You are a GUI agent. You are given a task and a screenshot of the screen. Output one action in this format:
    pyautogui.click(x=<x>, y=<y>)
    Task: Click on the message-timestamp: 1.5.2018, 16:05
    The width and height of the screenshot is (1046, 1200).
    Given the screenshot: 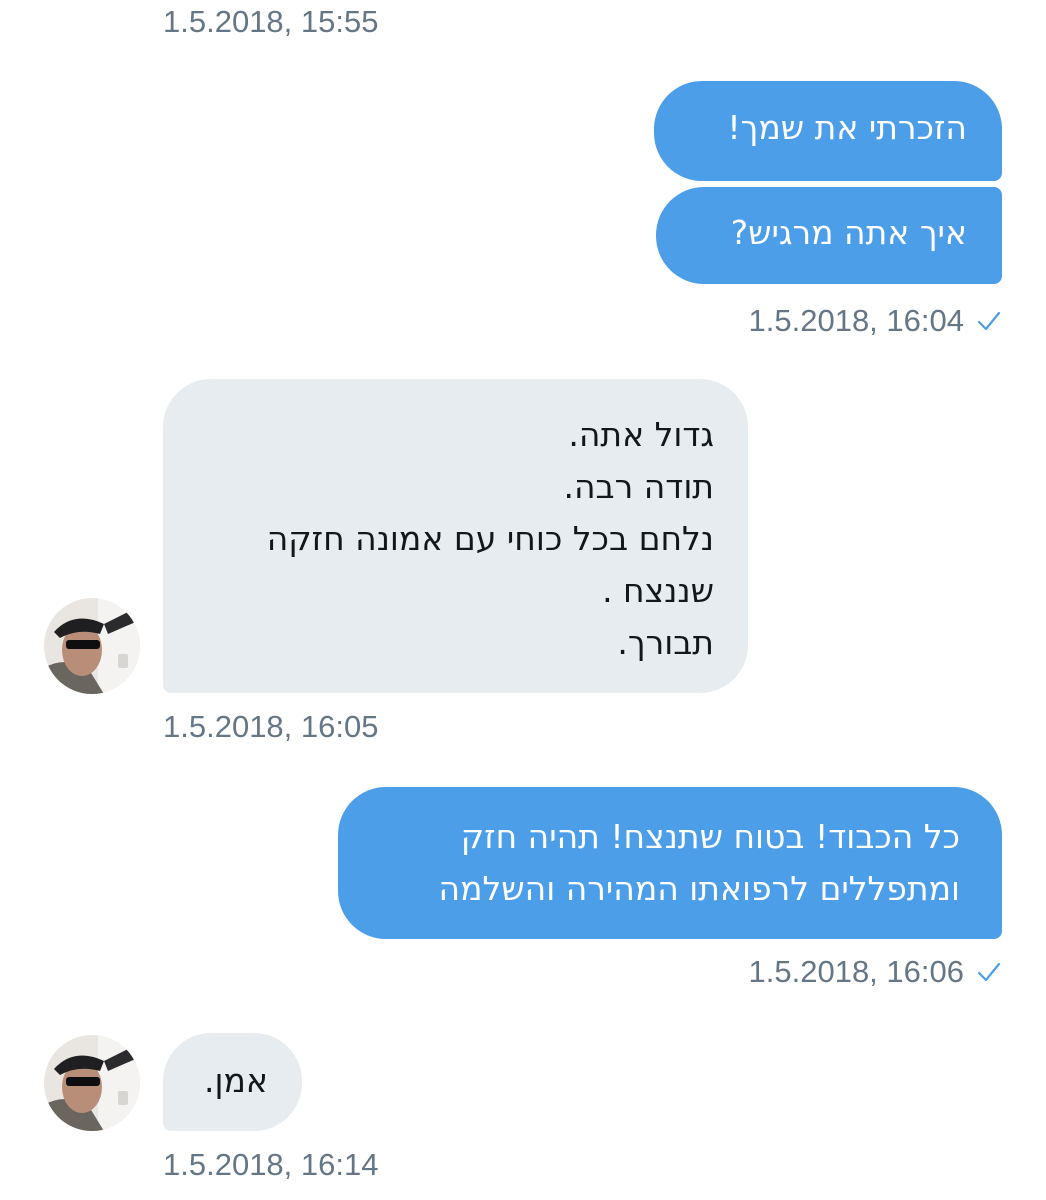 What is the action you would take?
    pyautogui.click(x=271, y=726)
    